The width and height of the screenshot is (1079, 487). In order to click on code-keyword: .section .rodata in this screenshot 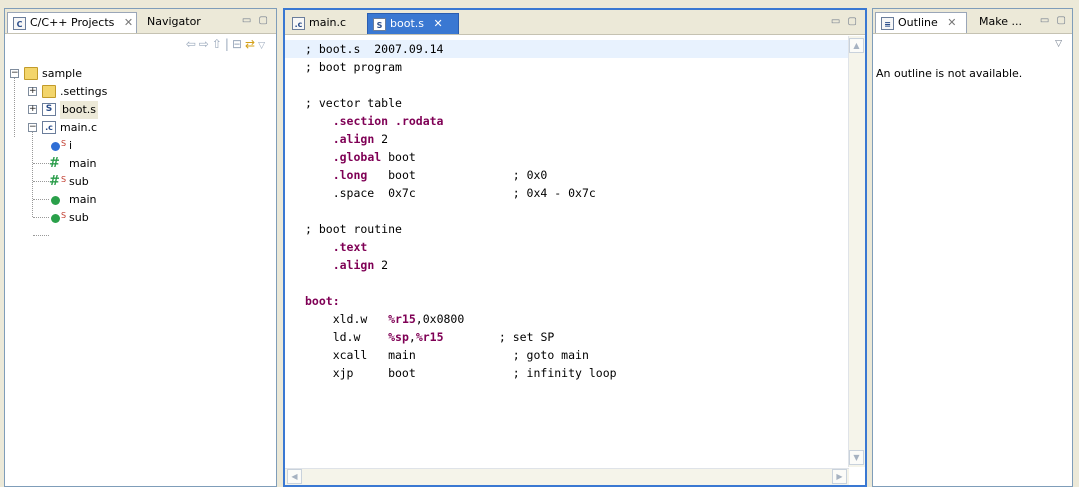, I will do `click(388, 121)`.